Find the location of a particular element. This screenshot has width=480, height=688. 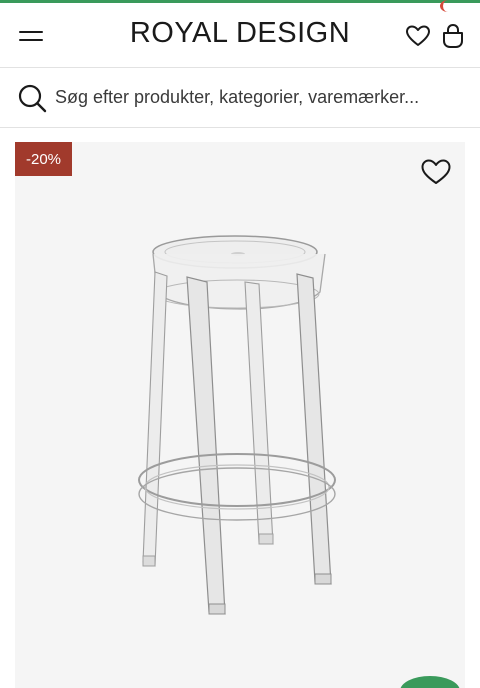

site-header: ROYAL DESIGN is located at coordinates (240, 35).